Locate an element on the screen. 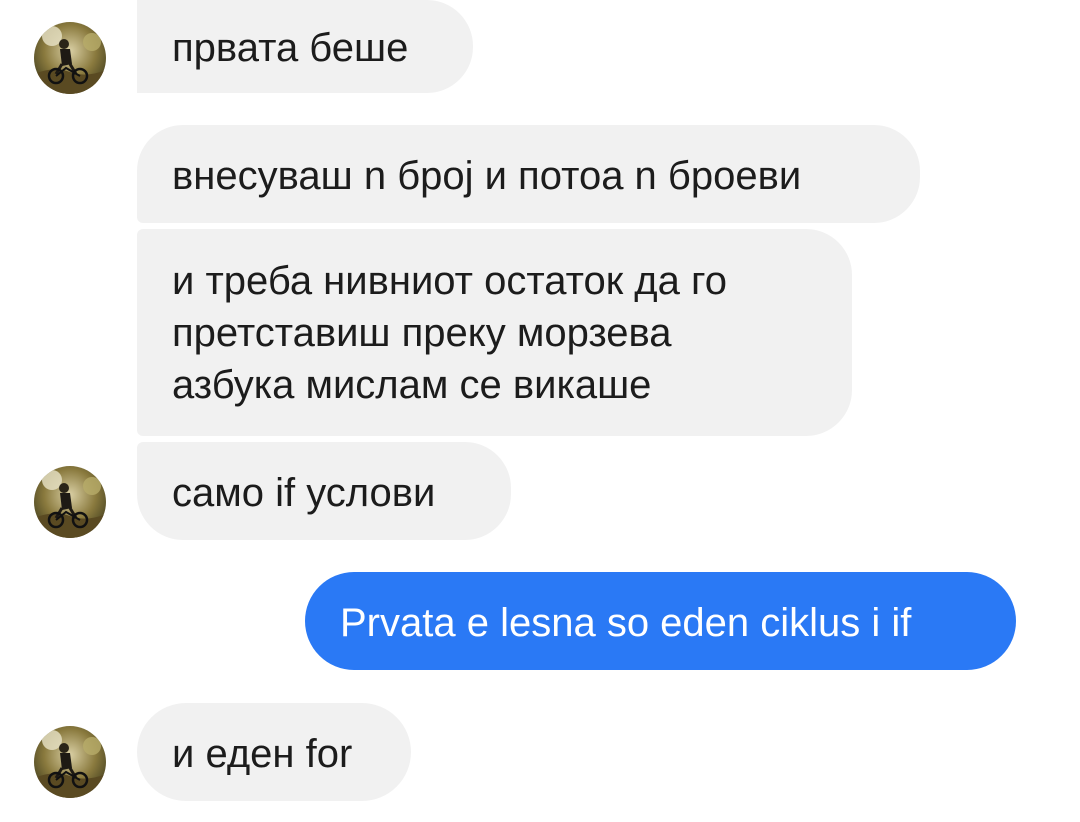  incoming-message-bubble: само if услови is located at coordinates (324, 491).